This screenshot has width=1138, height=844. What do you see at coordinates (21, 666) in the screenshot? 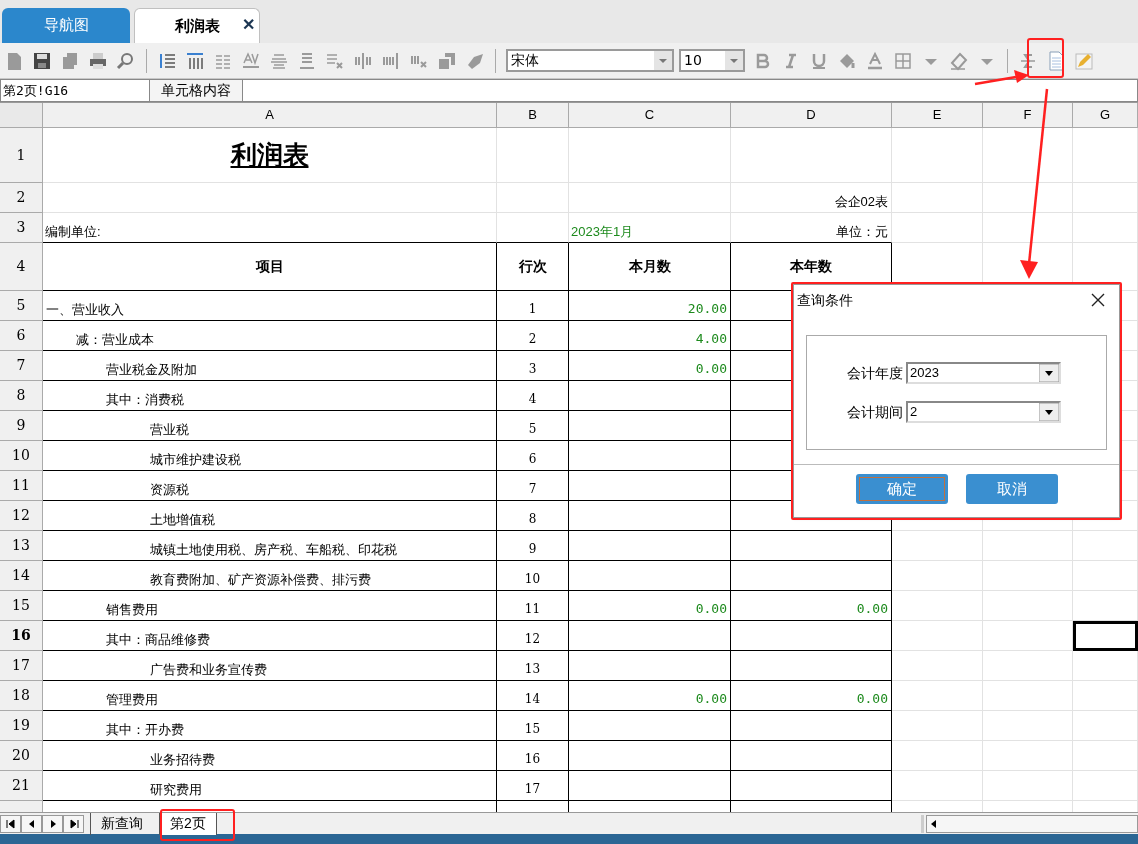
I see `row-header: 17` at bounding box center [21, 666].